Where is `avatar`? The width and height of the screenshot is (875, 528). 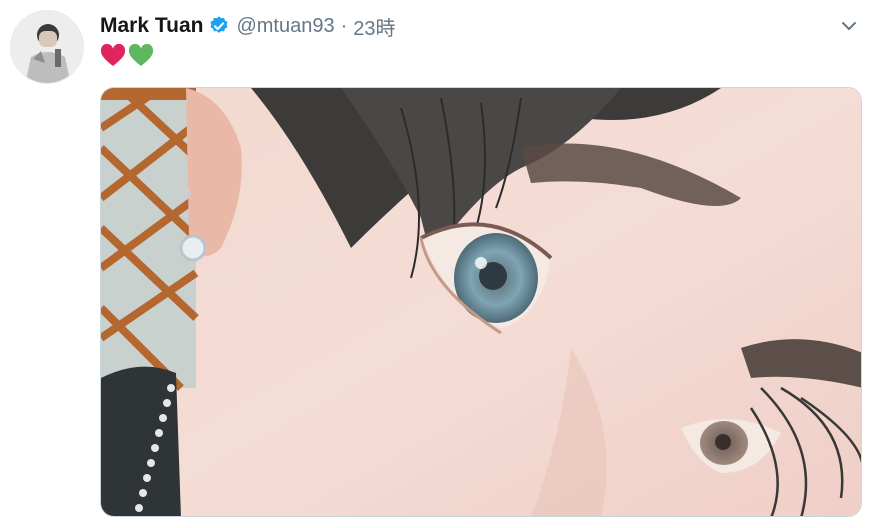
avatar is located at coordinates (47, 47).